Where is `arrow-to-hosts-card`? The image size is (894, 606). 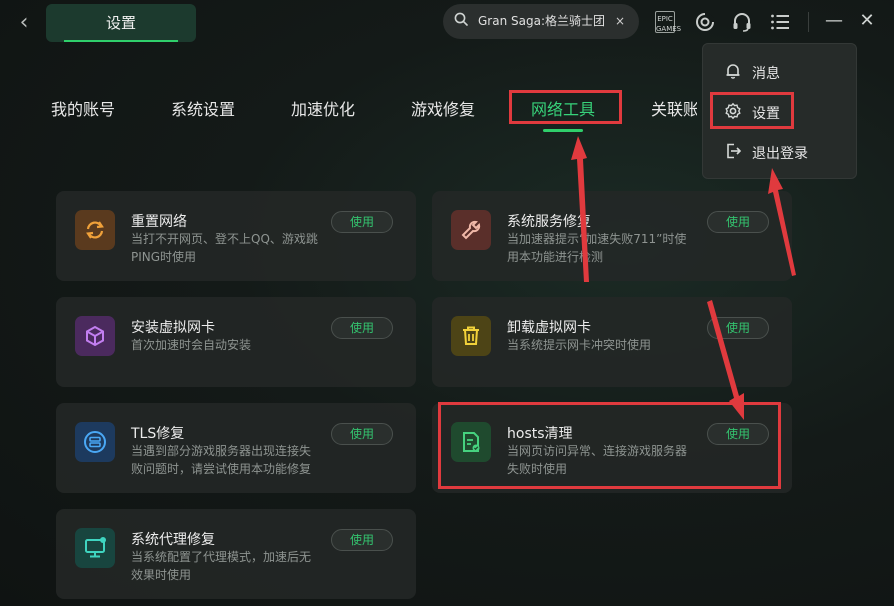 arrow-to-hosts-card is located at coordinates (725, 360).